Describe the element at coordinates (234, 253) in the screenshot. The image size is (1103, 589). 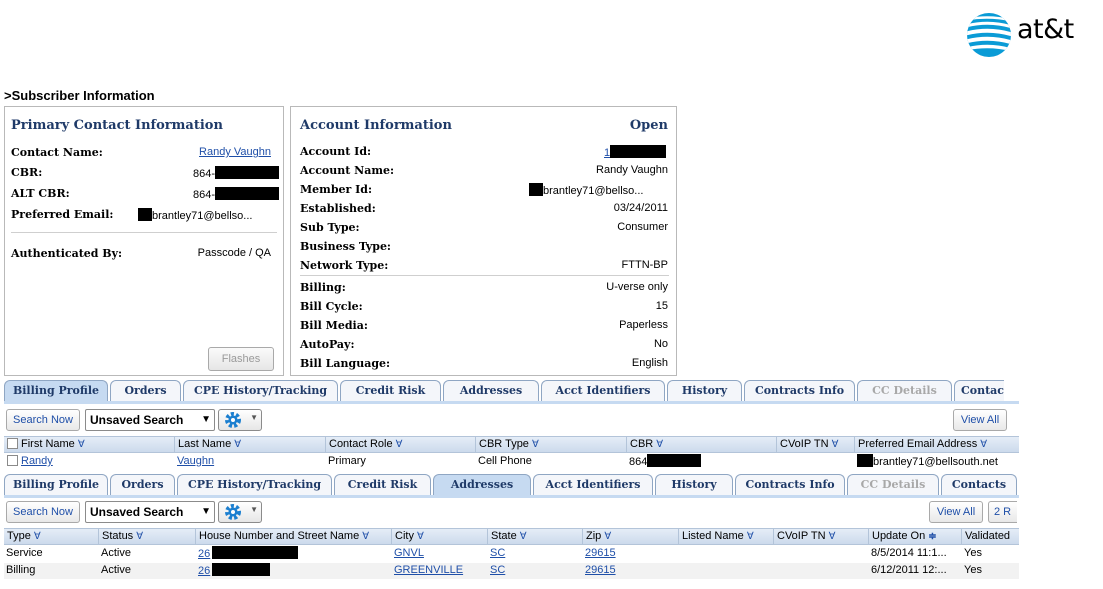
I see `authenticated-by-value: Passcode / QA` at that location.